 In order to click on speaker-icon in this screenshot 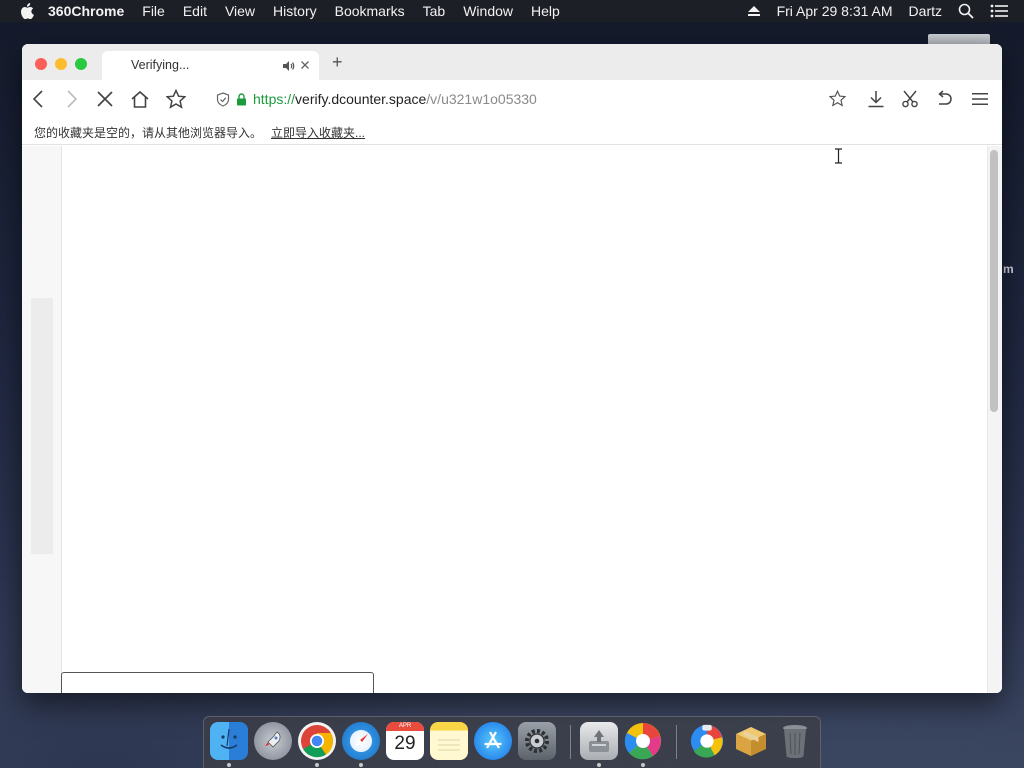, I will do `click(289, 68)`.